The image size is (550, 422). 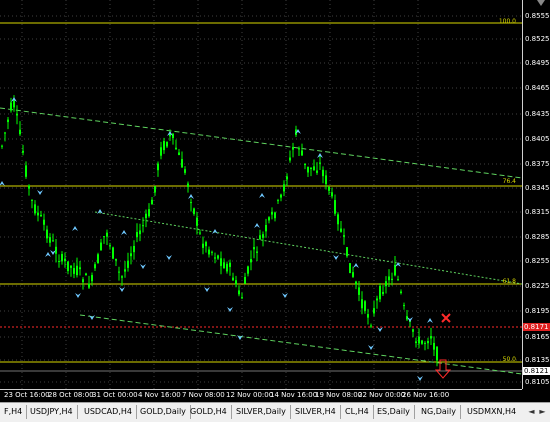 I want to click on time-label: 19 Nov 08:00, so click(x=339, y=395).